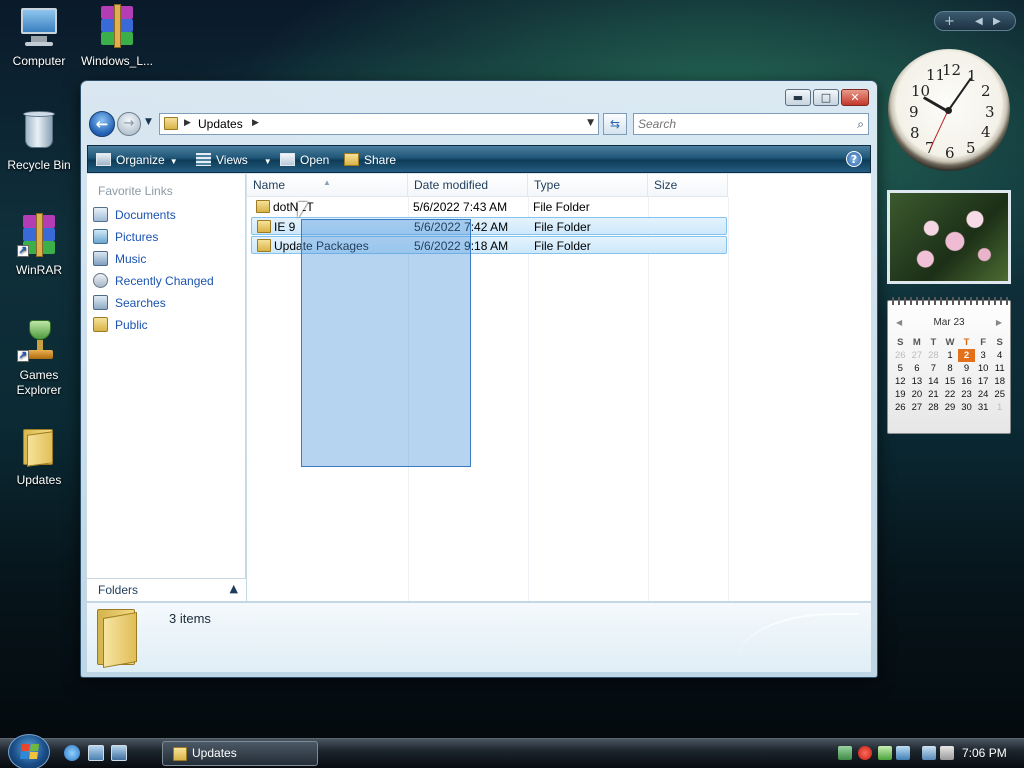 This screenshot has width=1024, height=768. Describe the element at coordinates (917, 368) in the screenshot. I see `calendar-day: 6` at that location.